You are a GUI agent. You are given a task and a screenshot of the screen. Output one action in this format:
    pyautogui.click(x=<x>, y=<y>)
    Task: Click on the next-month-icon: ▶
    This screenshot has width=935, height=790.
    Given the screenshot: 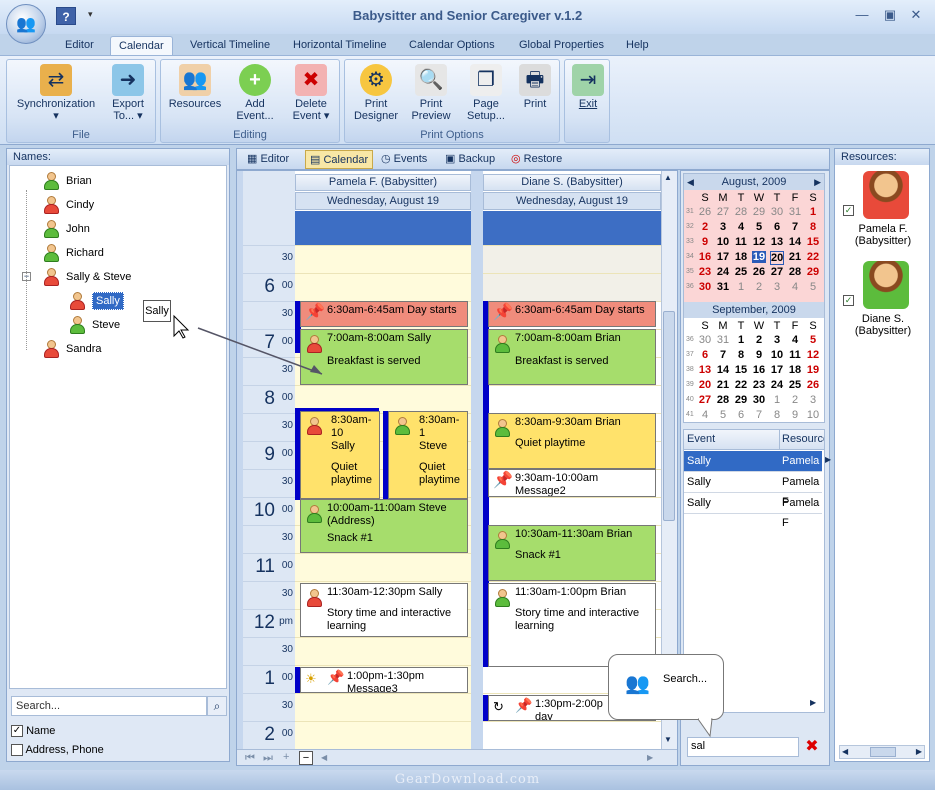 What is the action you would take?
    pyautogui.click(x=817, y=182)
    